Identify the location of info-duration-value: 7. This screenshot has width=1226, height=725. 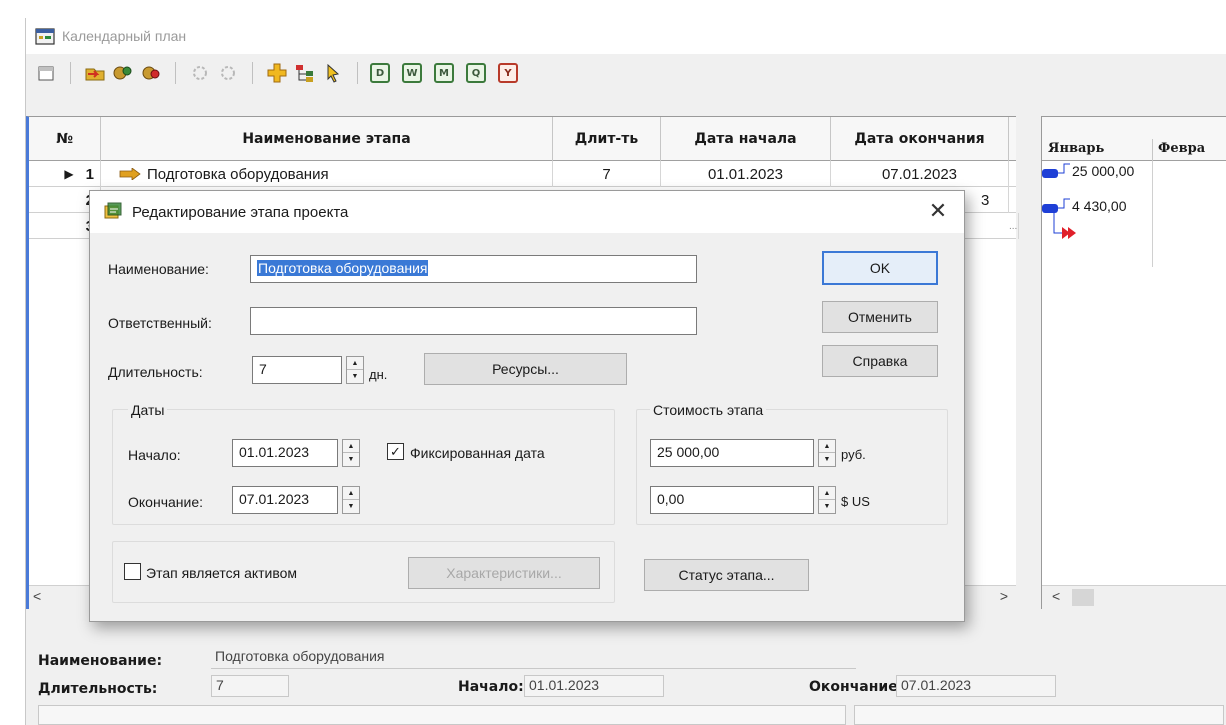
(250, 686).